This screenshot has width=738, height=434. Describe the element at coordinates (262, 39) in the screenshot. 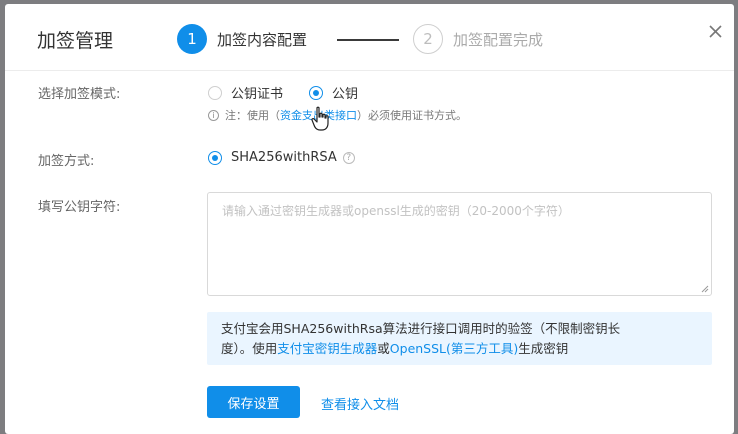

I see `step-1-label: 加签内容配置` at that location.